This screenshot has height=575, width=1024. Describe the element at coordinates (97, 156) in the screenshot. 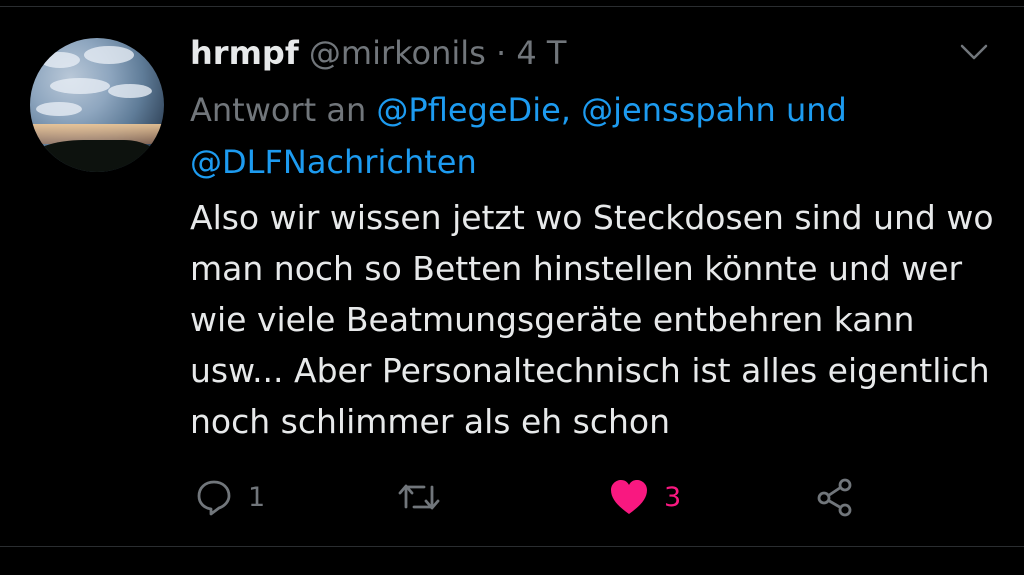

I see `avatar-trees` at that location.